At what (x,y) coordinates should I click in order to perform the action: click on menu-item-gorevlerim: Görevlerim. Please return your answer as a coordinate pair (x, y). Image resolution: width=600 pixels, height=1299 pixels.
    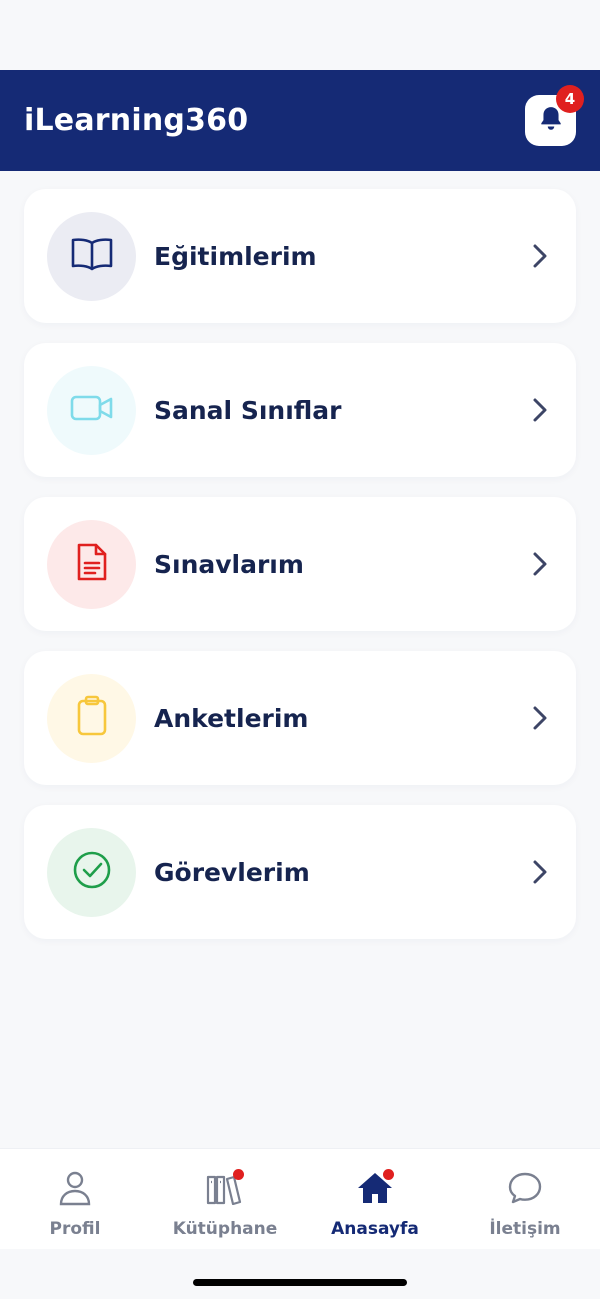
    Looking at the image, I should click on (300, 872).